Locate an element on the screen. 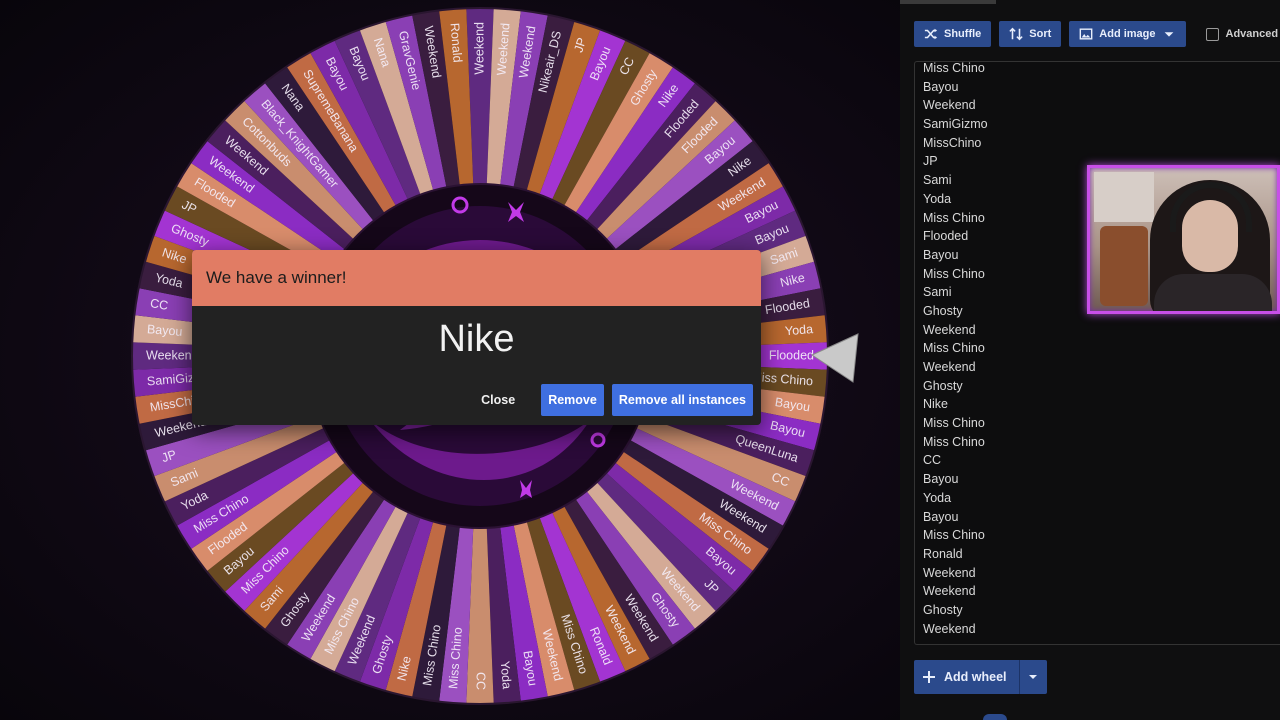 This screenshot has height=720, width=1280. advanced-toggle: Advanced is located at coordinates (1242, 34).